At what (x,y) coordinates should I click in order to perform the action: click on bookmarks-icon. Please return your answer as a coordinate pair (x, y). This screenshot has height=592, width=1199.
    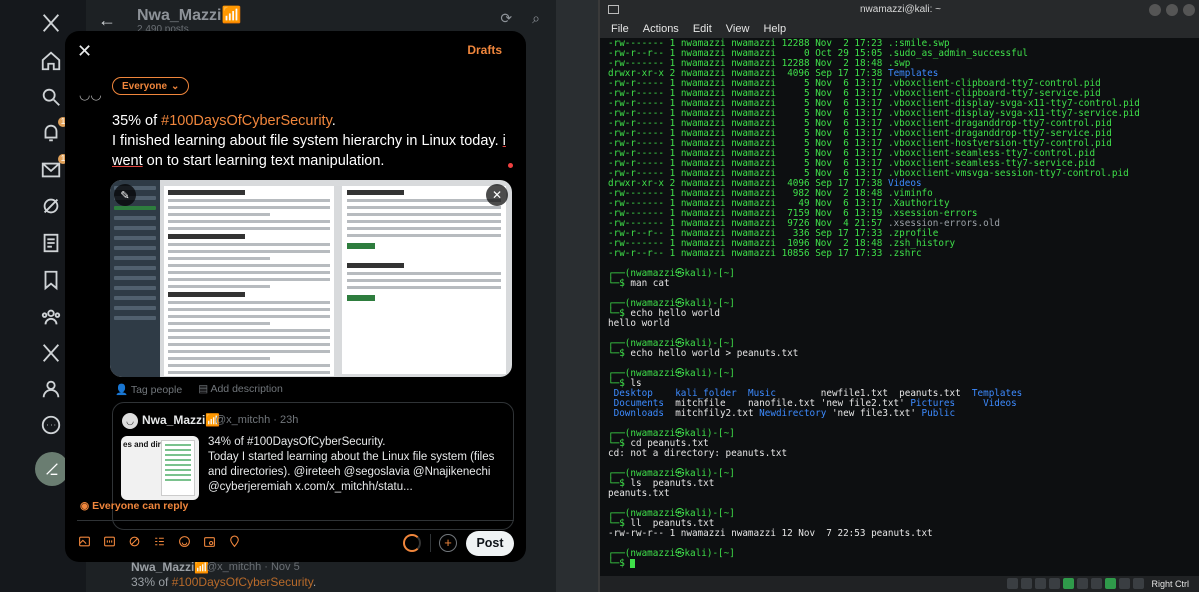
    Looking at the image, I should click on (51, 280).